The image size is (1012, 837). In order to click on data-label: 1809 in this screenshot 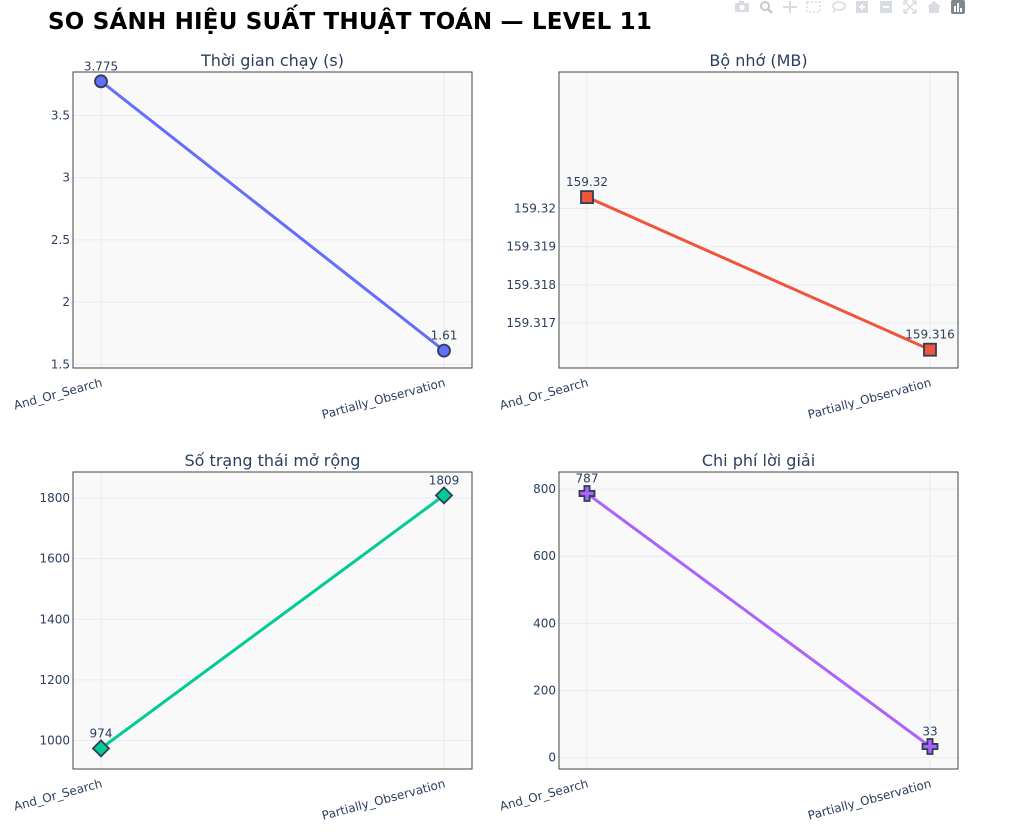, I will do `click(444, 480)`.